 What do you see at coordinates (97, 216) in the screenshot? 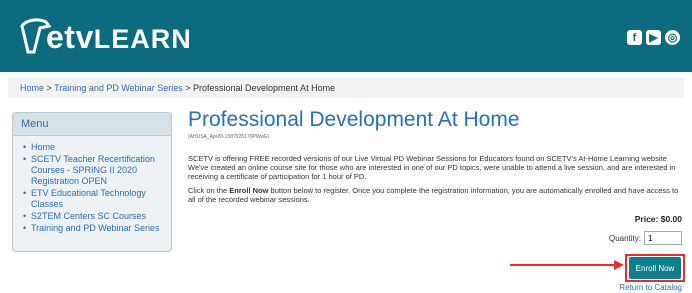
I see `menu-item-s2tem: S2TEM Centers SC Courses` at bounding box center [97, 216].